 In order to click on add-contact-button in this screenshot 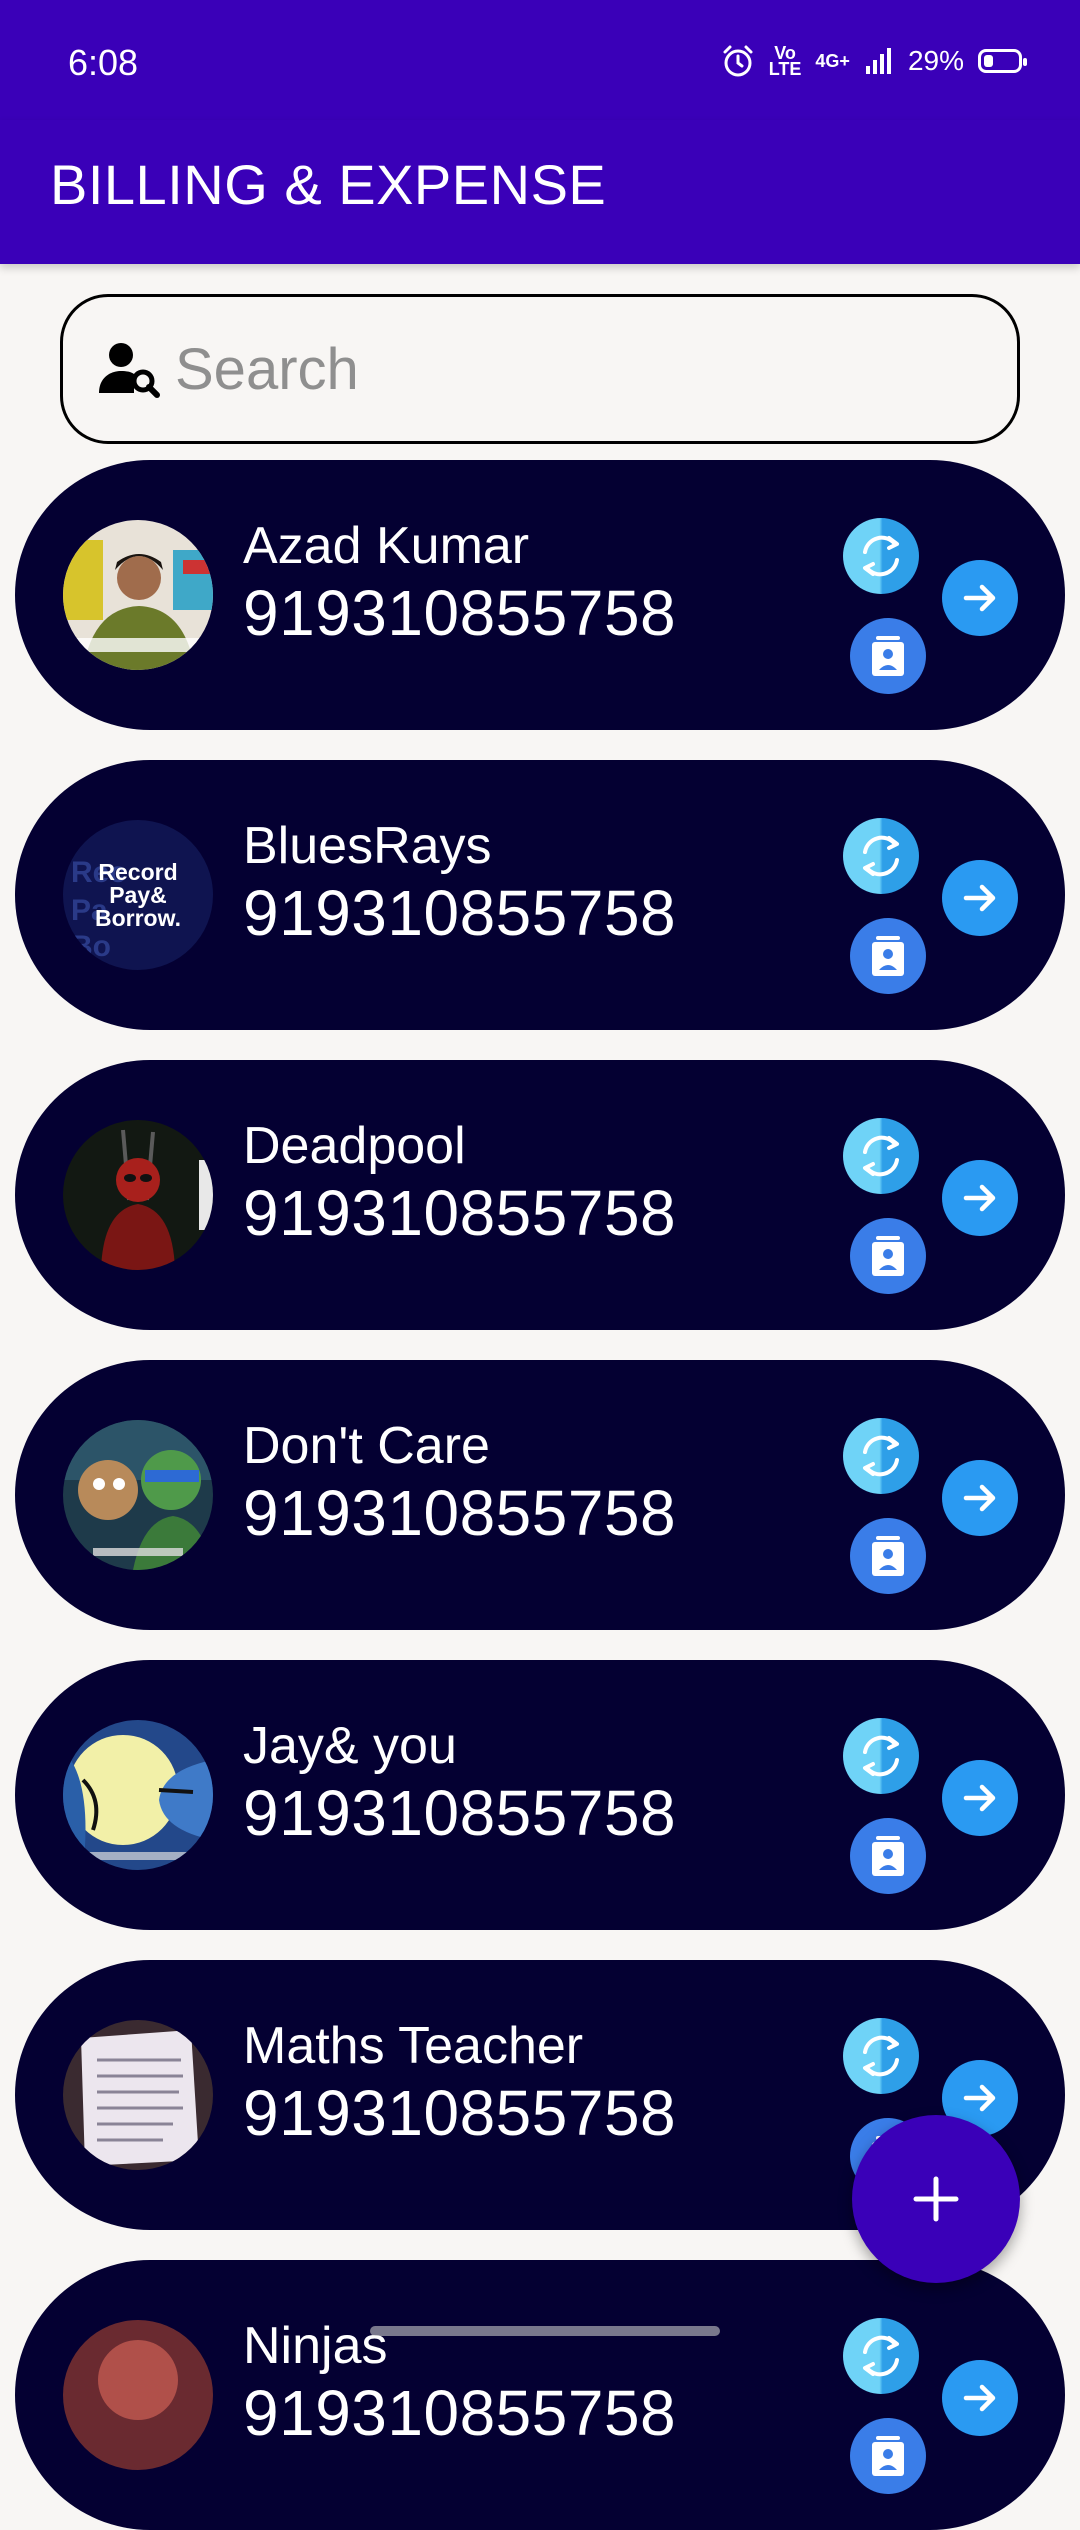, I will do `click(936, 2199)`.